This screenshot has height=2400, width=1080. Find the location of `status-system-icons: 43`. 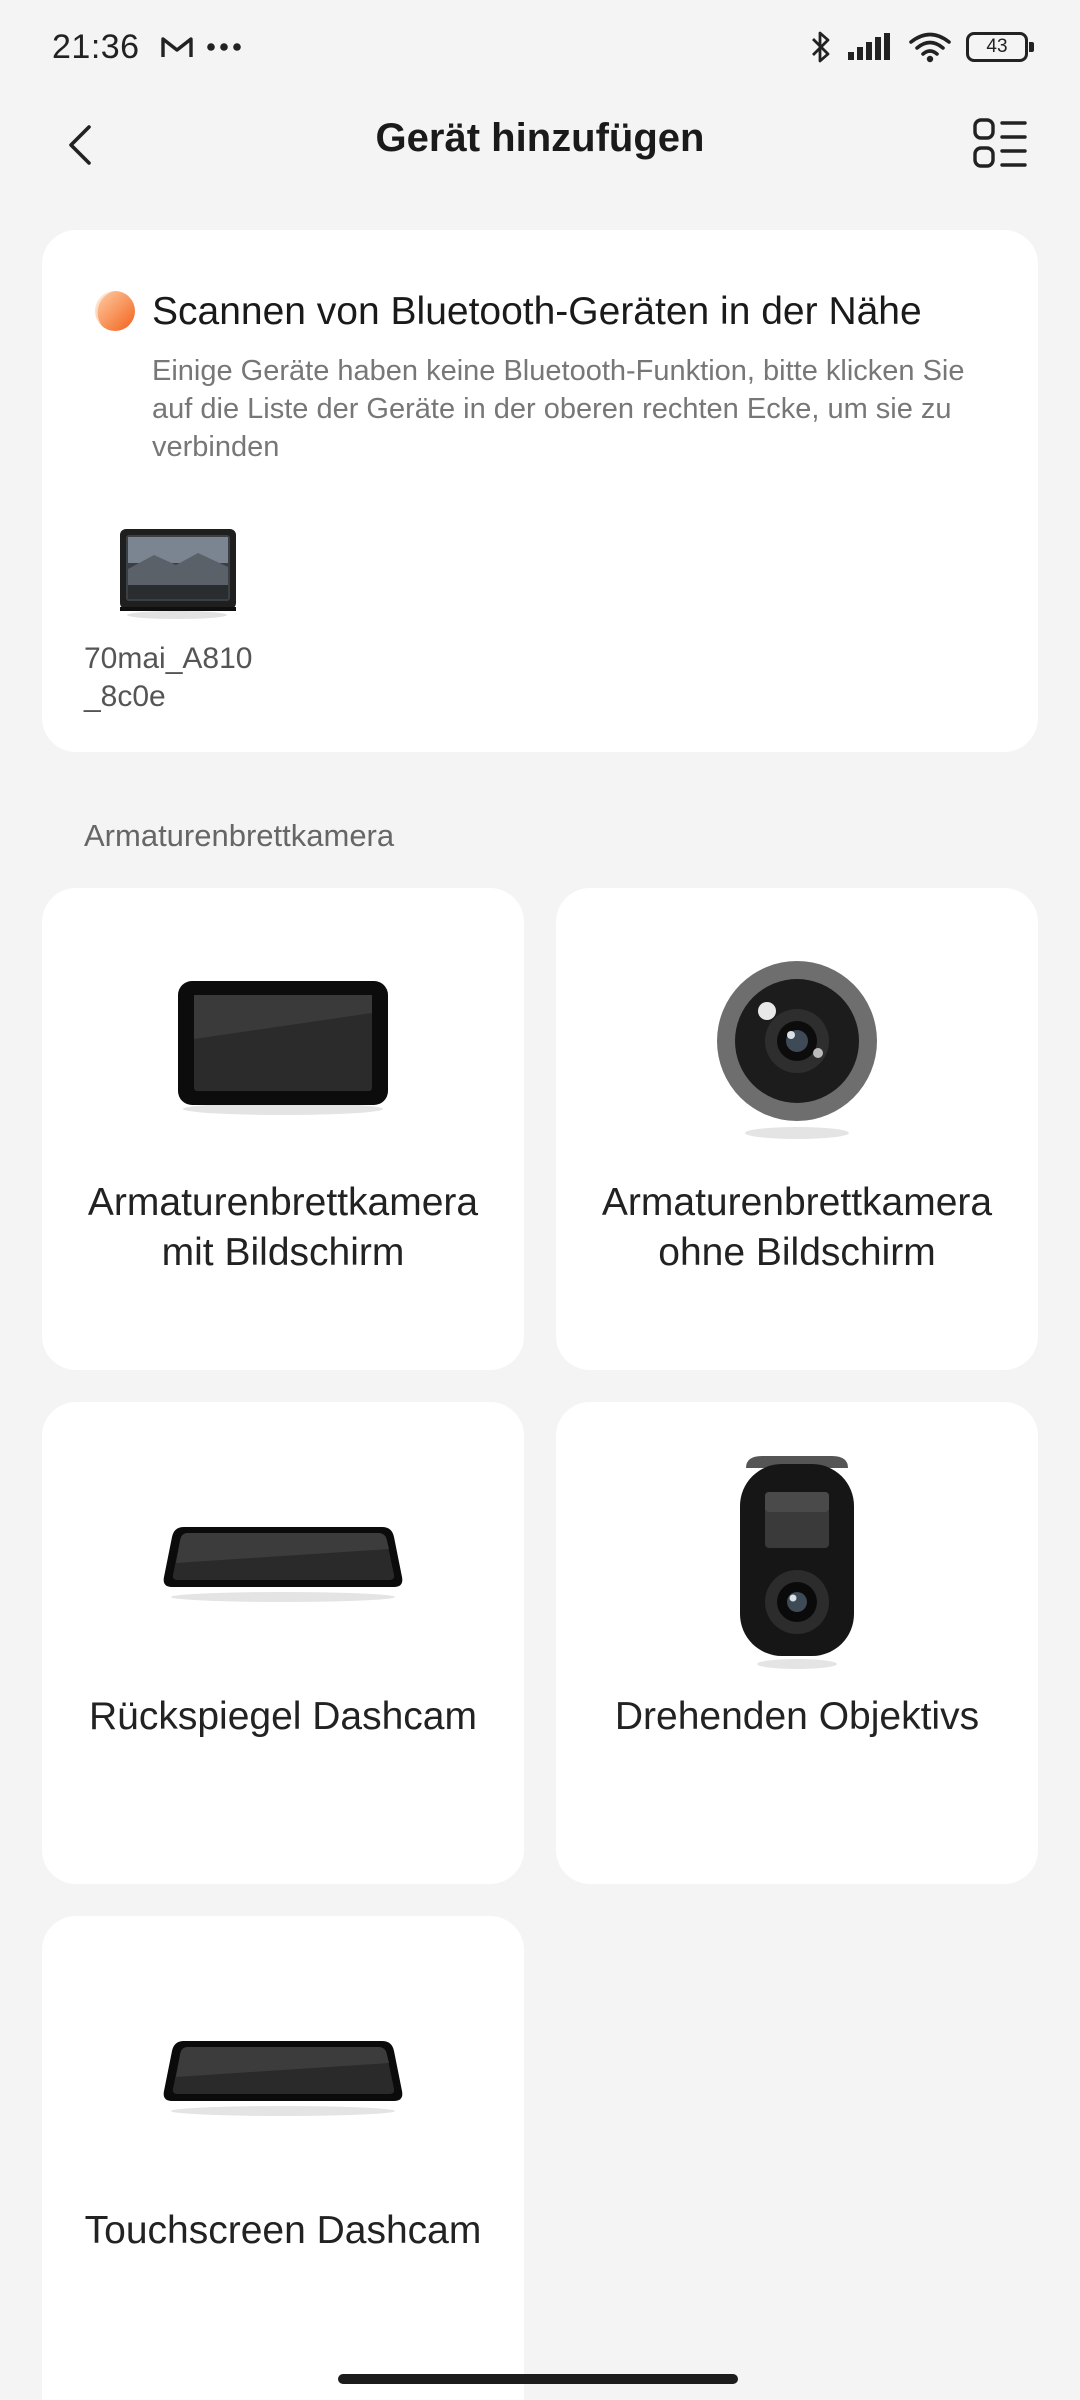

status-system-icons: 43 is located at coordinates (922, 47).